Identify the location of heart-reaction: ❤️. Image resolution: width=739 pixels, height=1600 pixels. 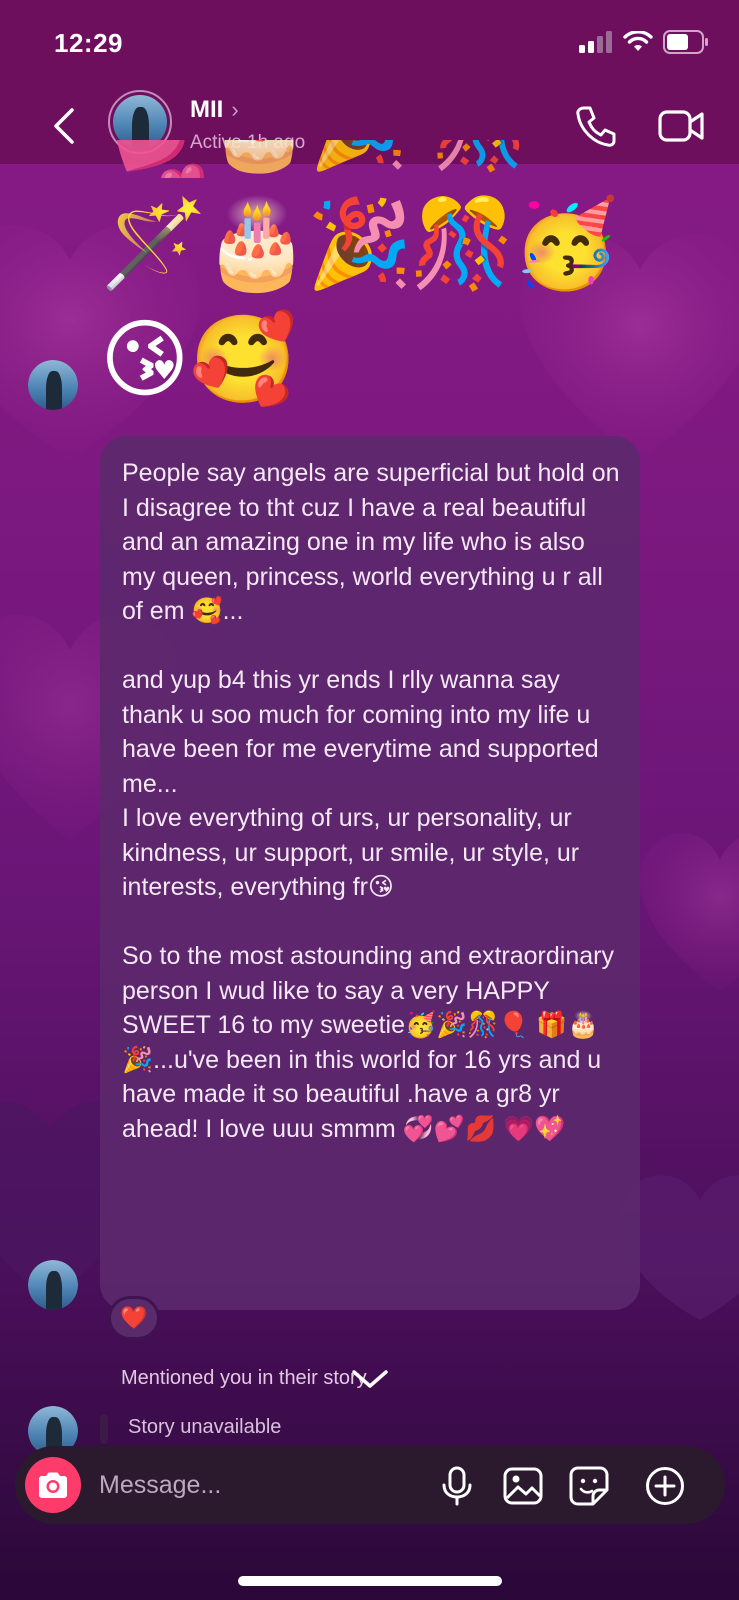
(134, 1318).